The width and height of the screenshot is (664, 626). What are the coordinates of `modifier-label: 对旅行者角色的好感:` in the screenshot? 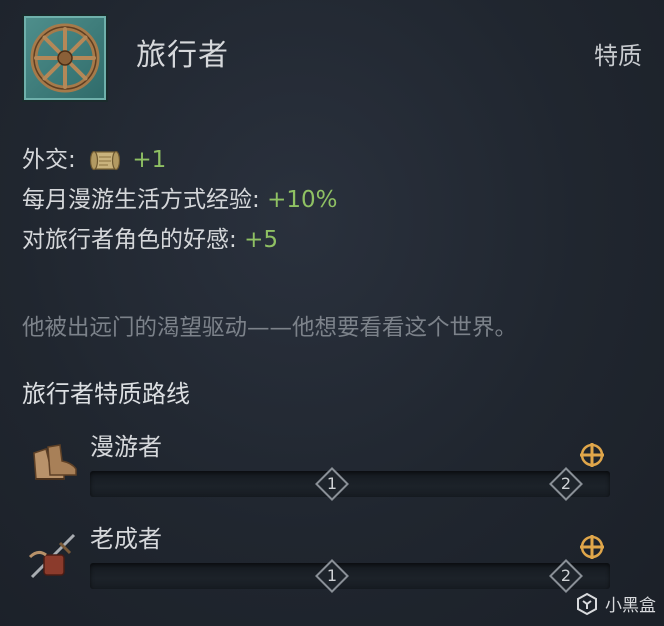 It's located at (129, 240).